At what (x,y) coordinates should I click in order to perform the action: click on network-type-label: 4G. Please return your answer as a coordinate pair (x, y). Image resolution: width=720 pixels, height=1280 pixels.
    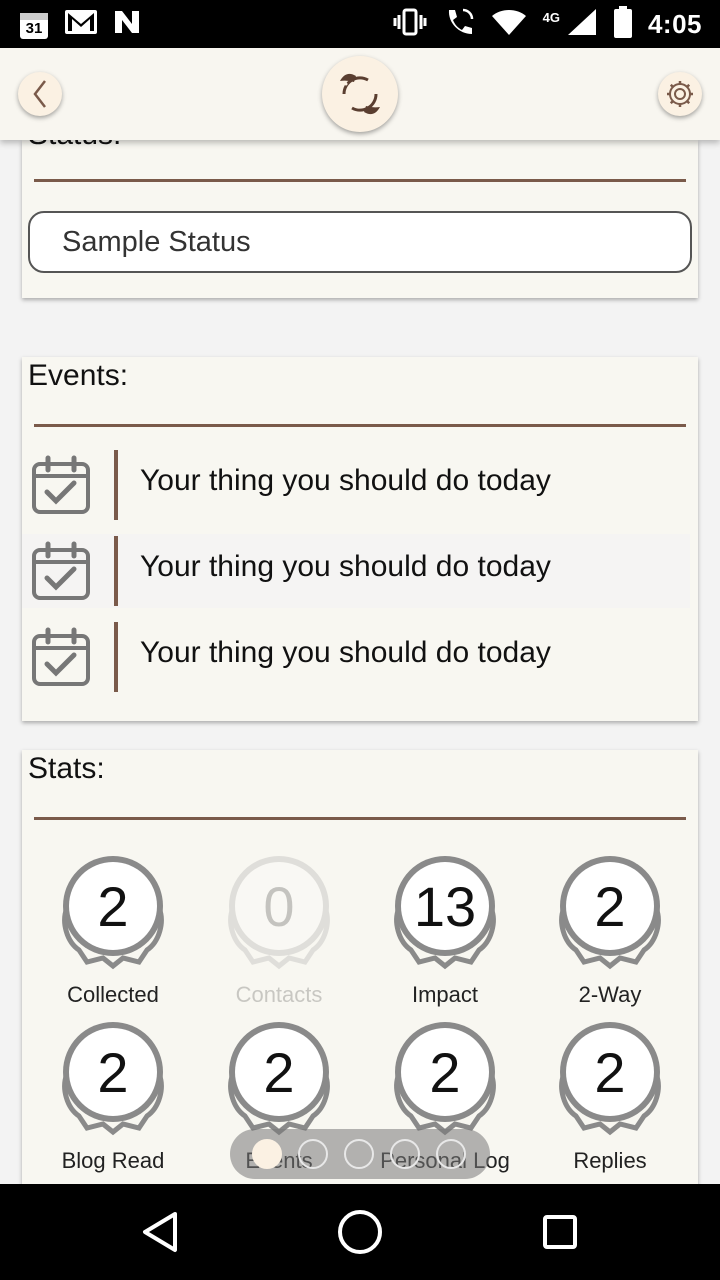
    Looking at the image, I should click on (551, 17).